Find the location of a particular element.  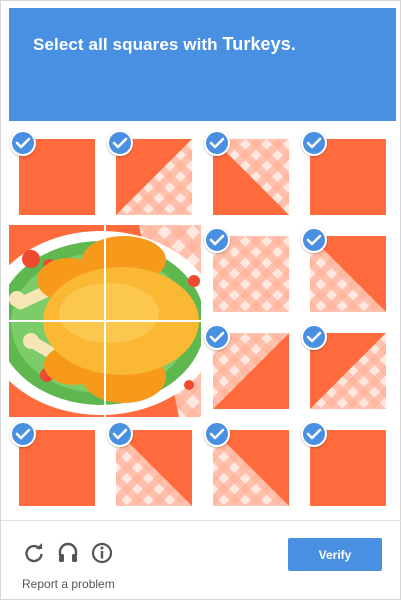

prompt-prefix: Select all squares with is located at coordinates (128, 44).